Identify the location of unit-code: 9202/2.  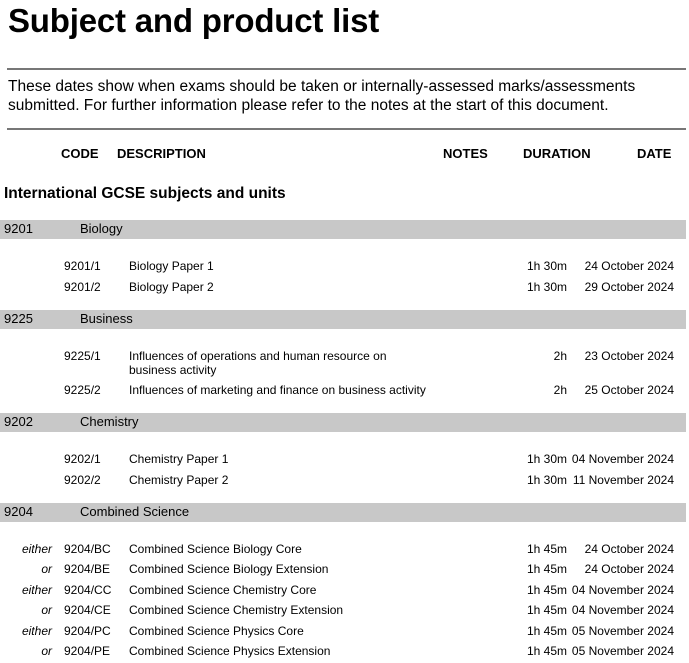
(82, 480).